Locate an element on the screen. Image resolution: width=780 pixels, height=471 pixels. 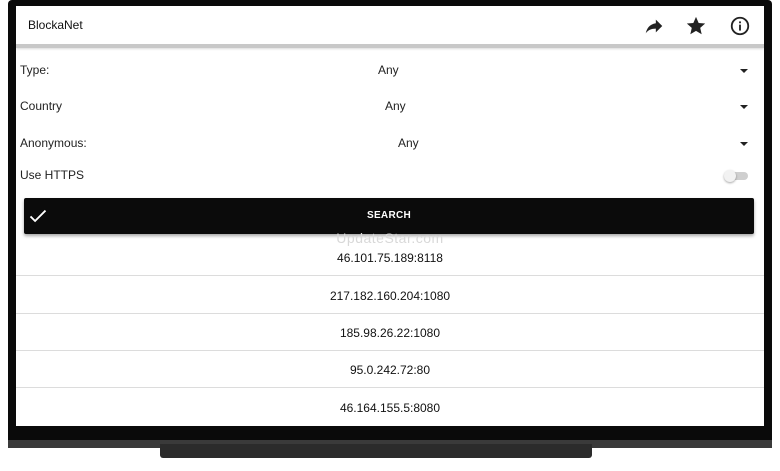
type-row: Type: Any is located at coordinates (390, 71).